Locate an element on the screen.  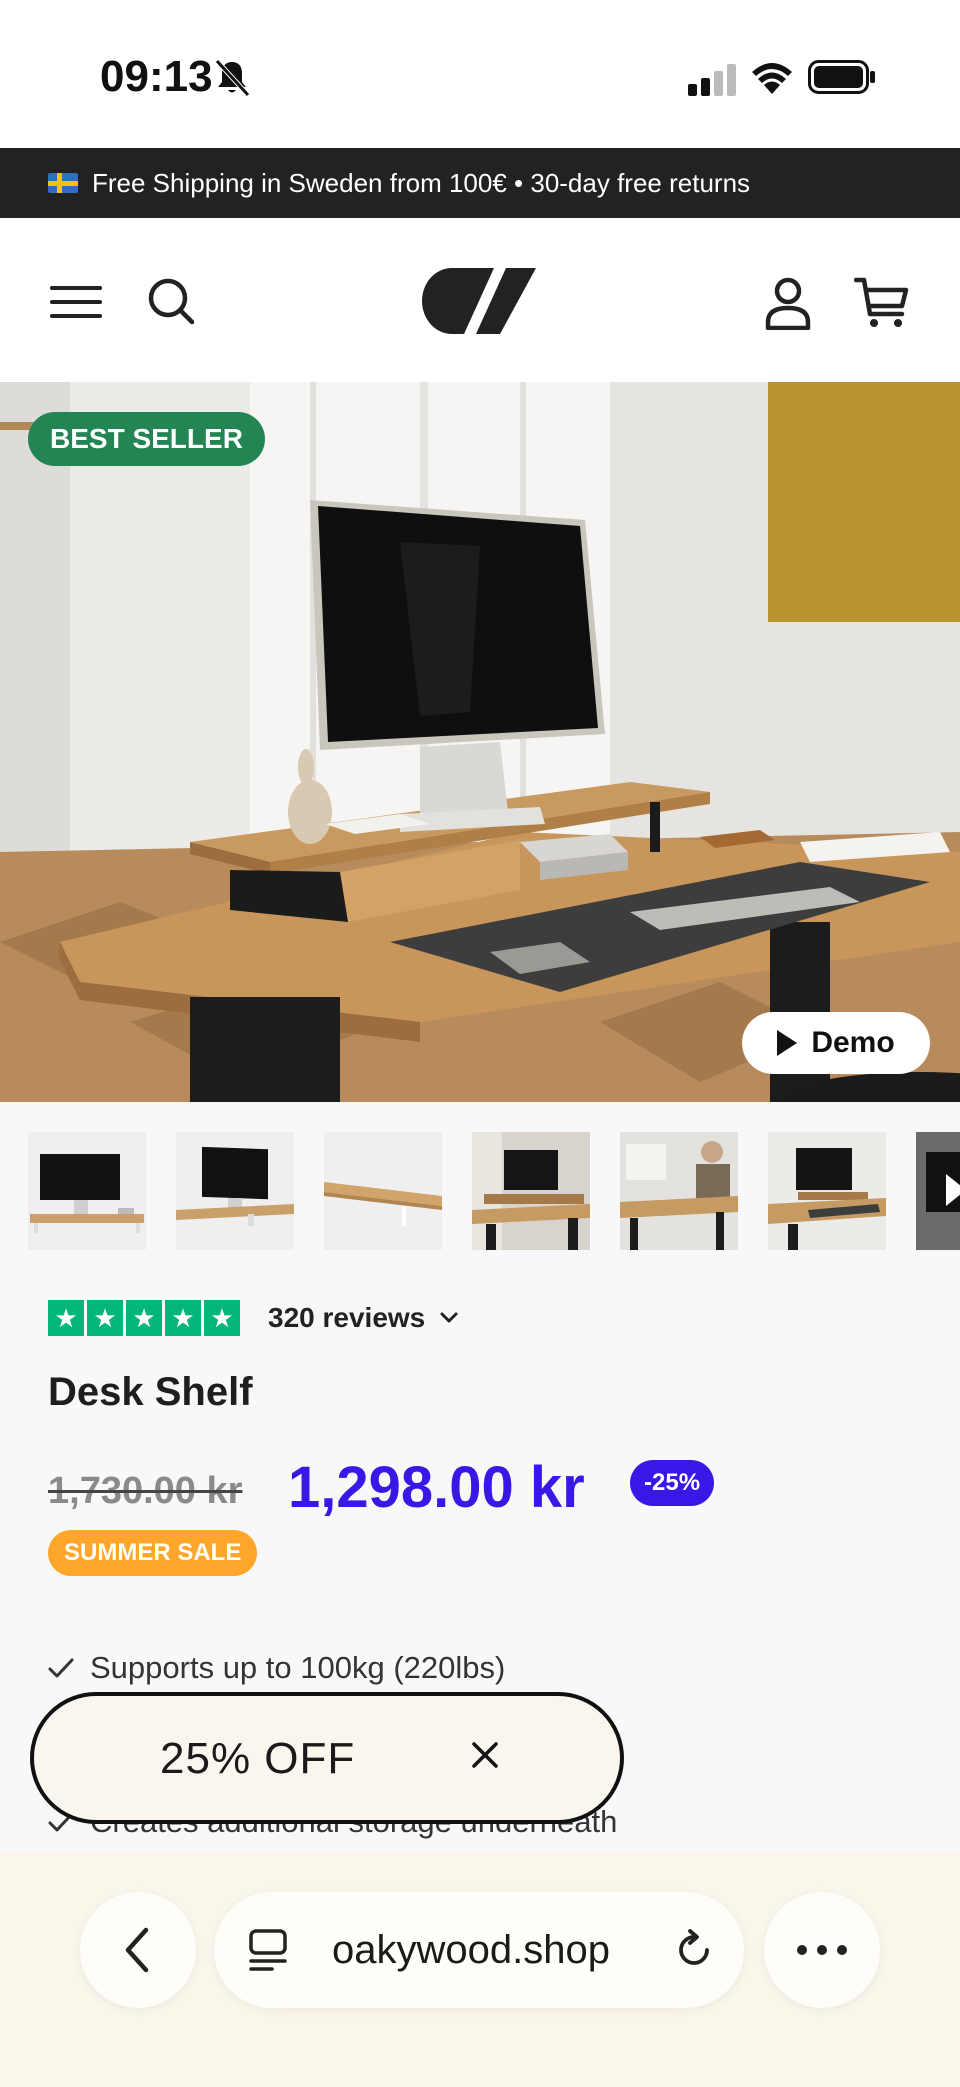
close-icon is located at coordinates (485, 1755).